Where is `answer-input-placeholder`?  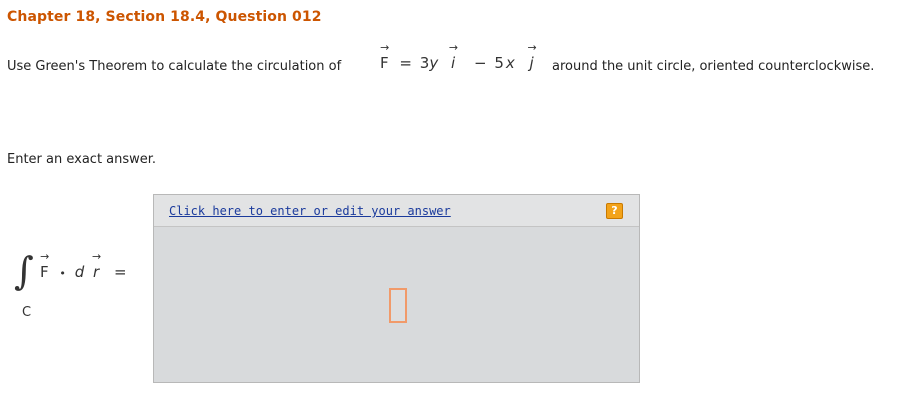 answer-input-placeholder is located at coordinates (398, 305).